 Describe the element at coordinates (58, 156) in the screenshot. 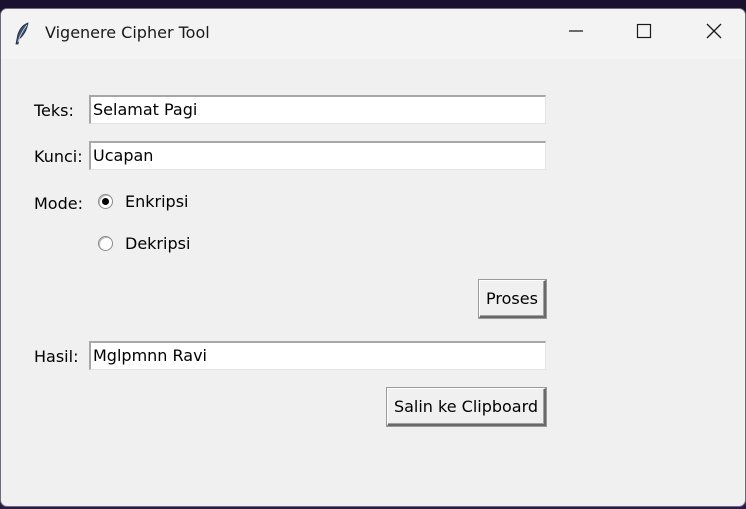

I see `key-label: Kunci:` at that location.